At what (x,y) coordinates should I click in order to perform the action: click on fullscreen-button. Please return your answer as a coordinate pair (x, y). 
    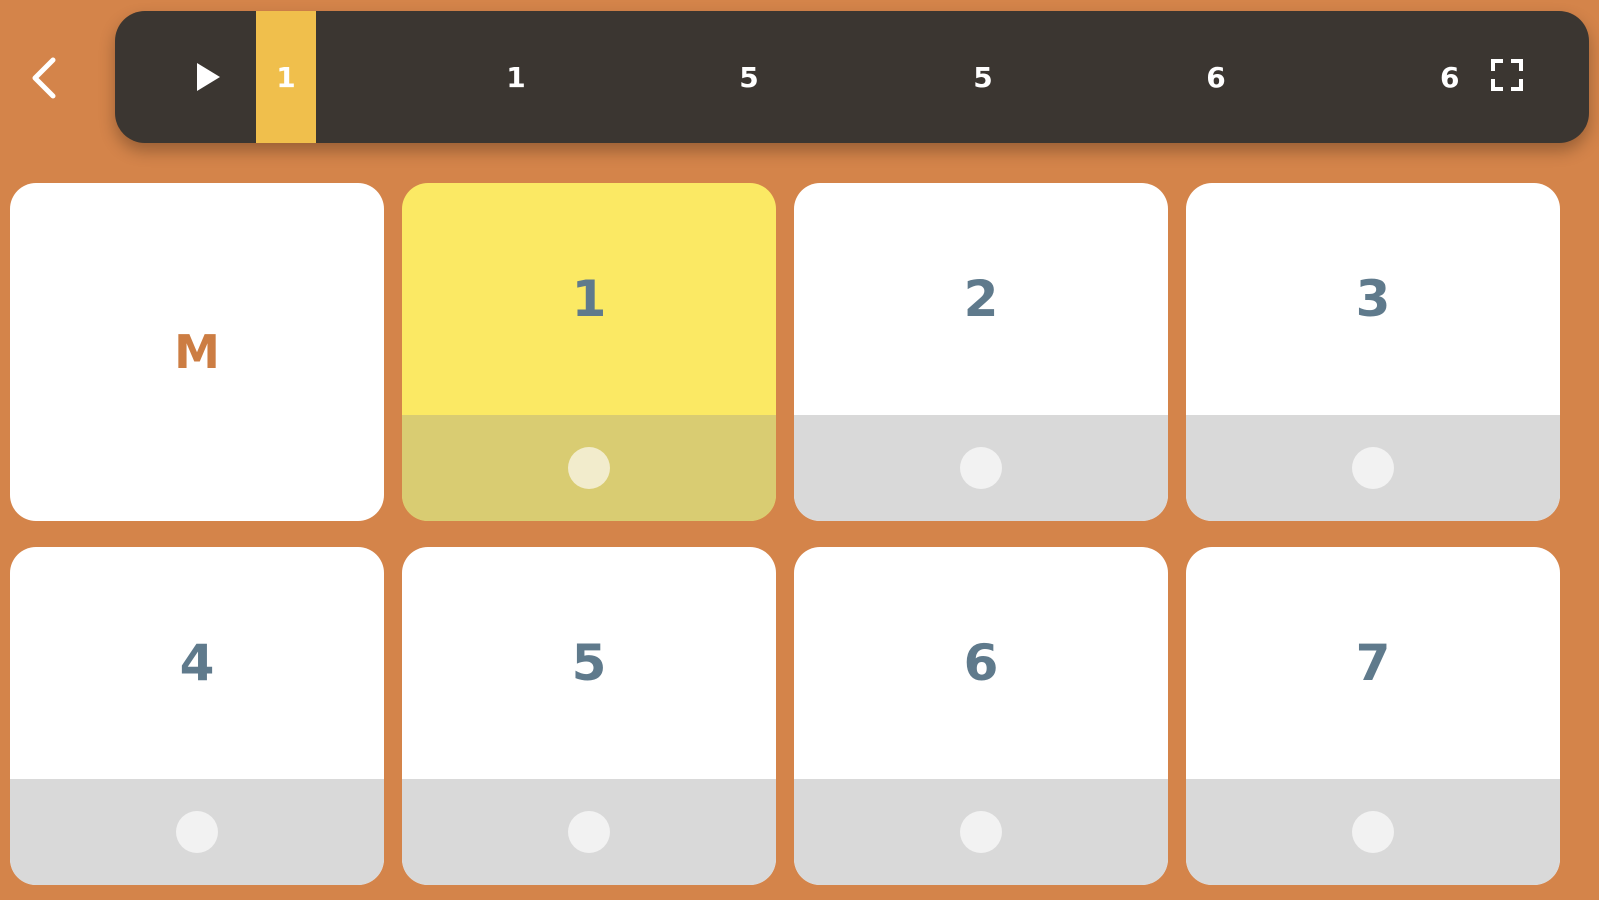
    Looking at the image, I should click on (1507, 77).